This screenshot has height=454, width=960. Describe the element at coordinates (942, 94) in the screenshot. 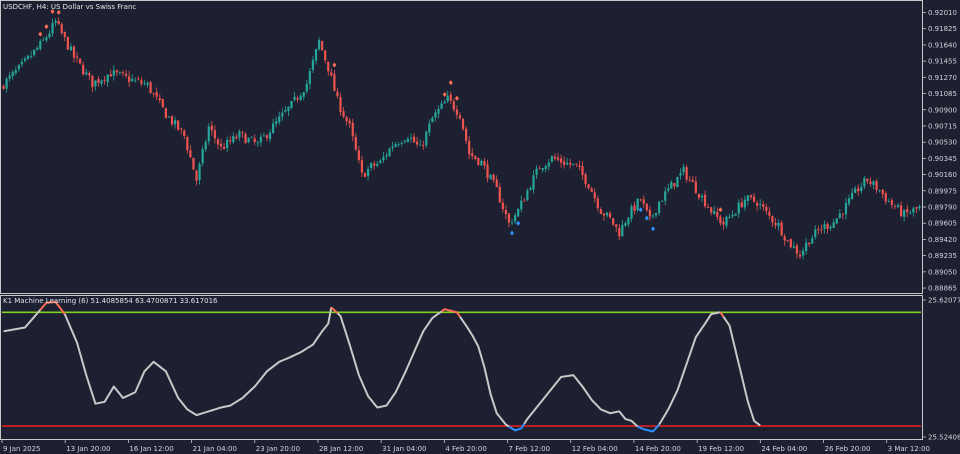

I see `price-tick-label: 0.91085` at that location.